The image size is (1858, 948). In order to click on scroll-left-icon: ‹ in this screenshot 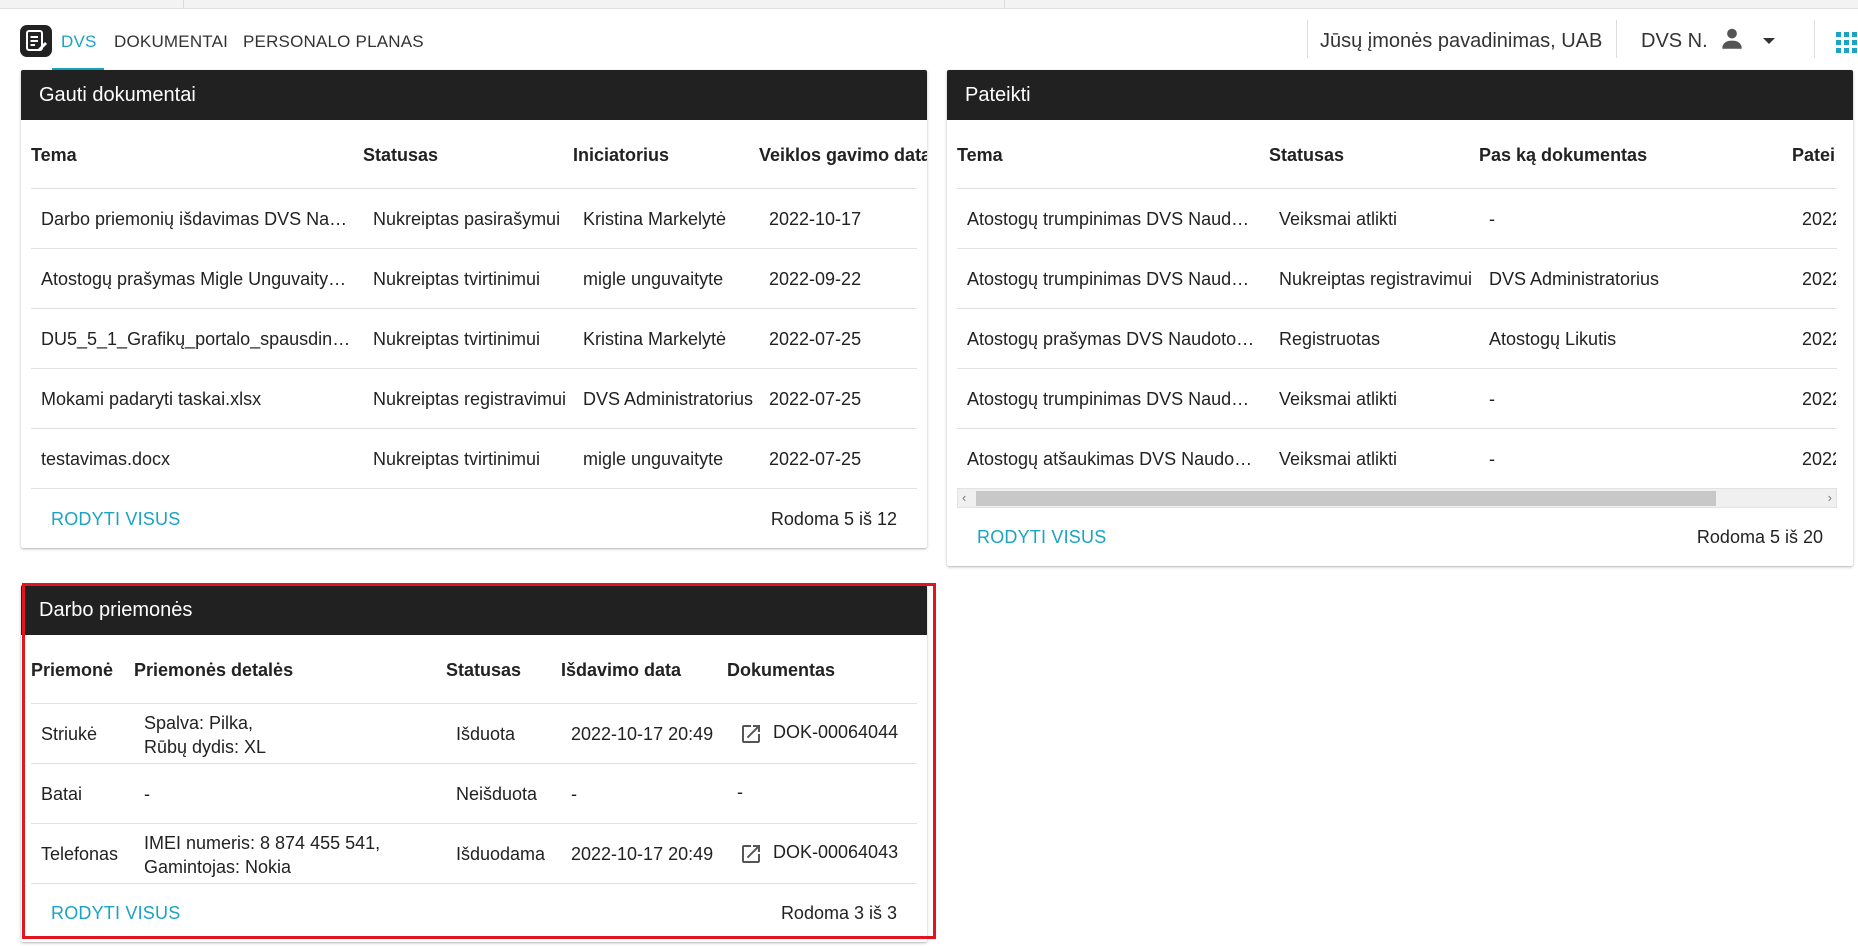, I will do `click(964, 497)`.